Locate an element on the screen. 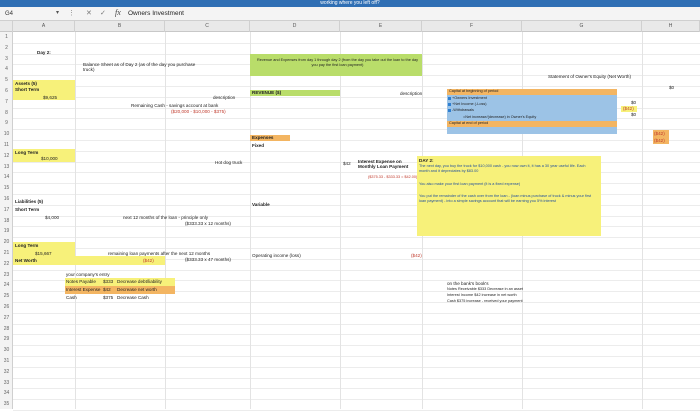 This screenshot has height=411, width=700. interest-amount: $42 is located at coordinates (347, 163).